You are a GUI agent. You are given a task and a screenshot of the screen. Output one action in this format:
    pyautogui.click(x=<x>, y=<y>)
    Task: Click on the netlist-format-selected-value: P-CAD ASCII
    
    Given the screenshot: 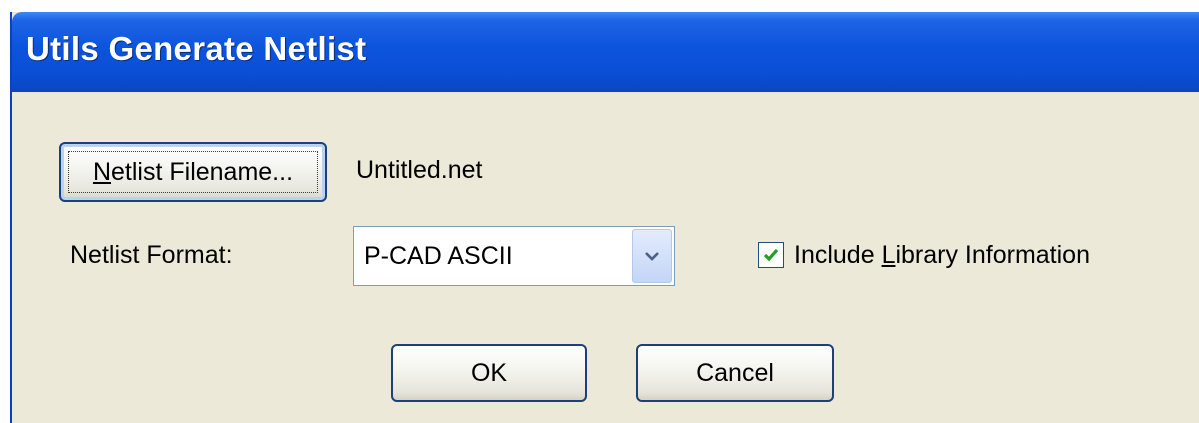 What is the action you would take?
    pyautogui.click(x=438, y=256)
    